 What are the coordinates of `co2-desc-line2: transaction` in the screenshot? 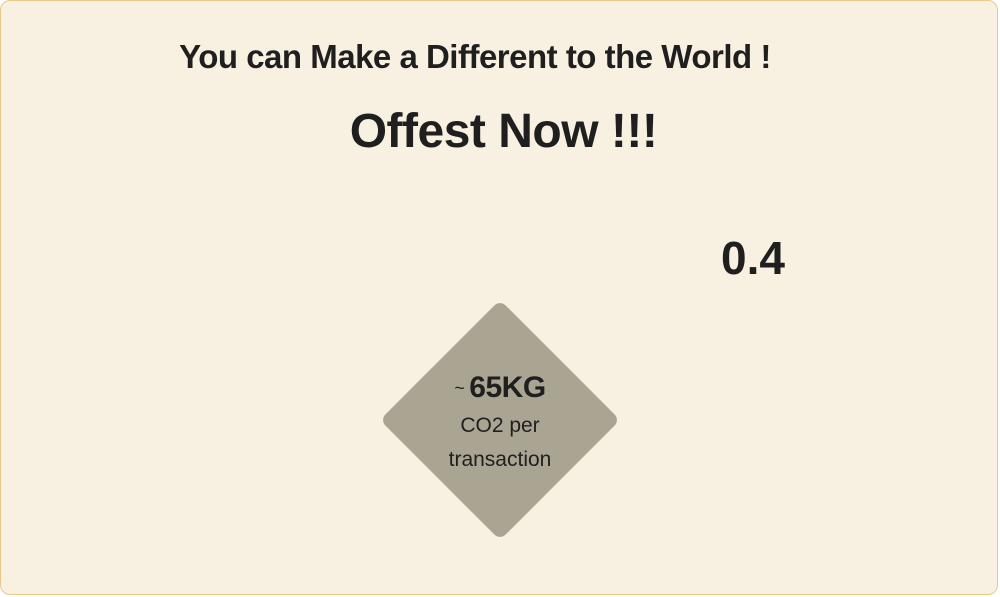 It's located at (500, 460).